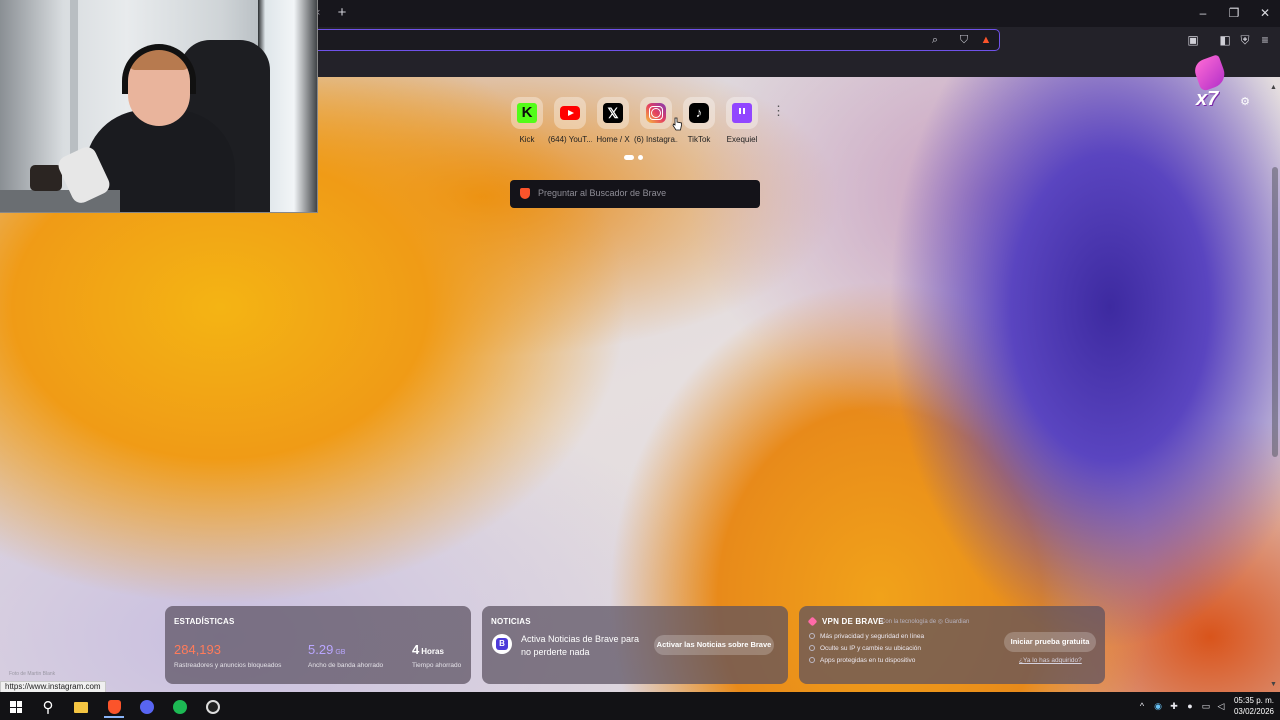  I want to click on photo-credit: Foto de Martin Blank, so click(32, 674).